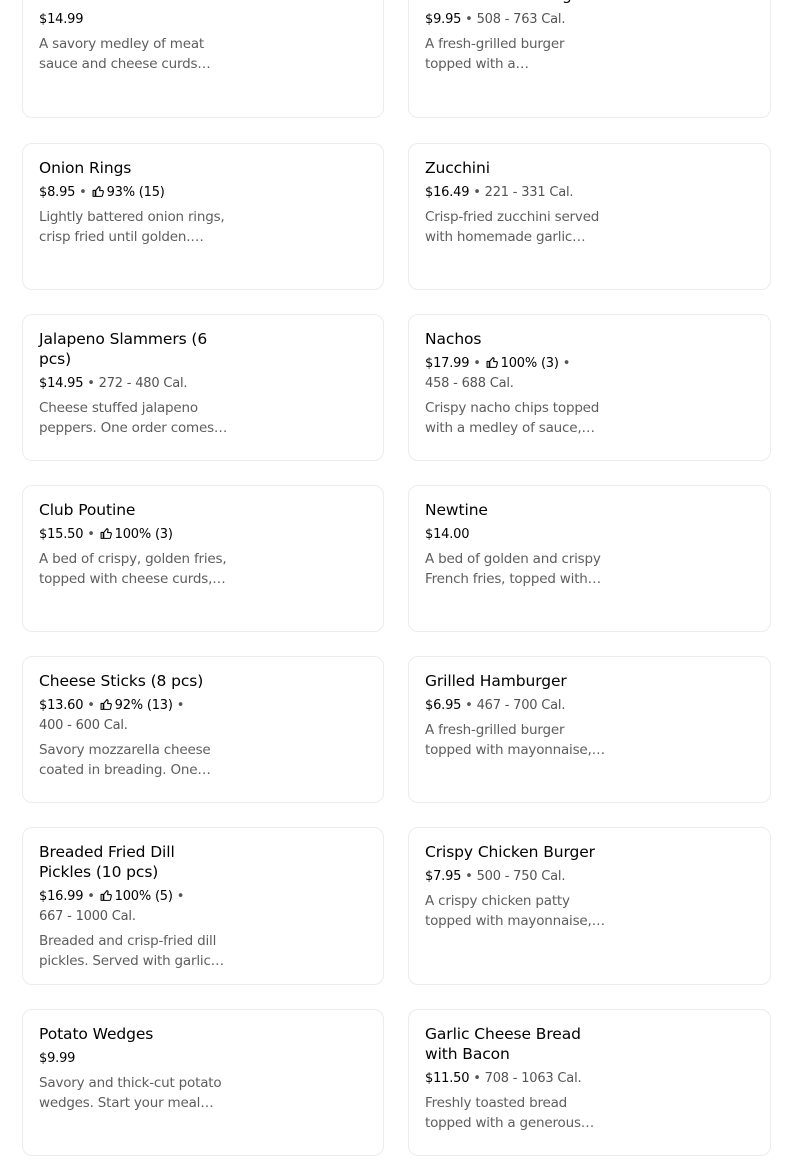 Image resolution: width=804 pixels, height=1160 pixels. I want to click on menu-item-name: Crispy Chicken Burger, so click(510, 852).